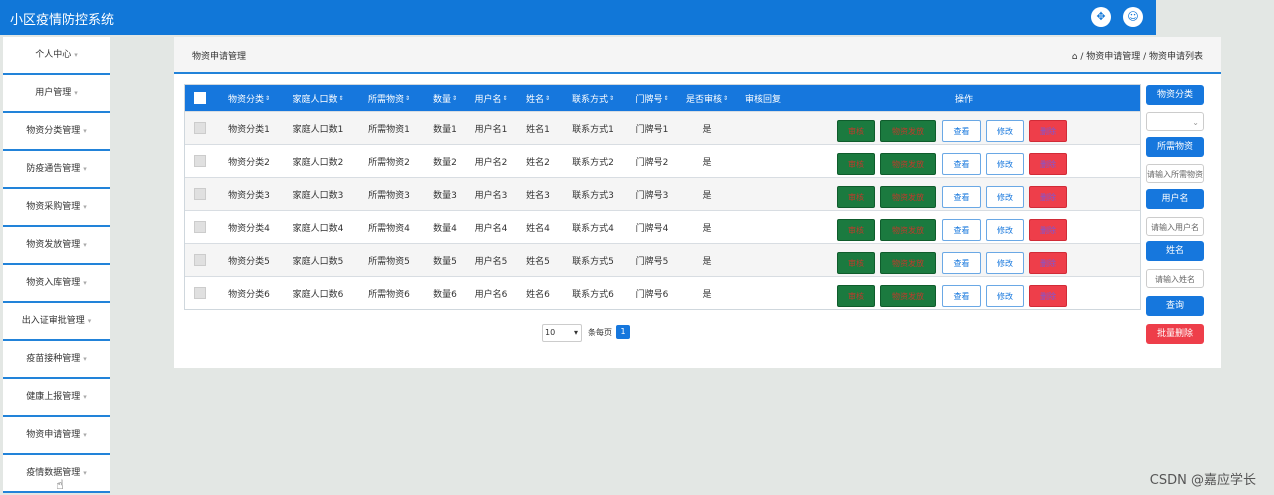  What do you see at coordinates (593, 294) in the screenshot?
I see `table-cell: 联系方式6` at bounding box center [593, 294].